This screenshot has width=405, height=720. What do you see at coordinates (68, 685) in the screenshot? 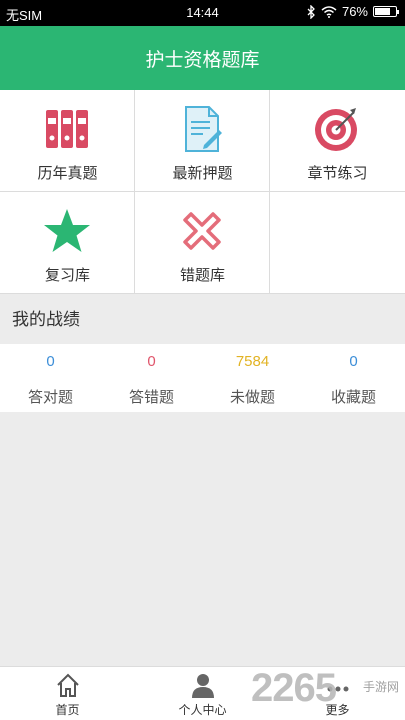
I see `home-icon` at bounding box center [68, 685].